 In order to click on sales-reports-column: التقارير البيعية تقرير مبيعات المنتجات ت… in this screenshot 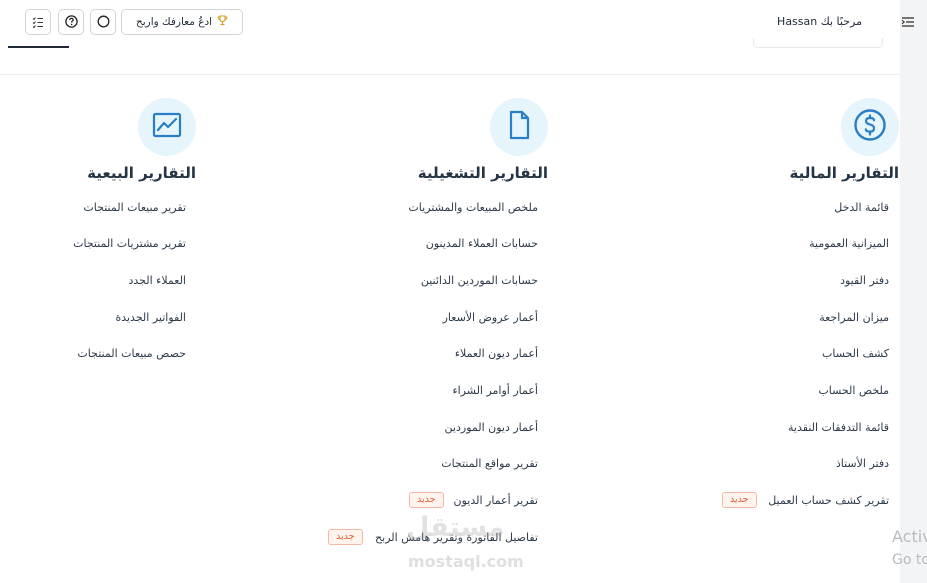, I will do `click(98, 238)`.